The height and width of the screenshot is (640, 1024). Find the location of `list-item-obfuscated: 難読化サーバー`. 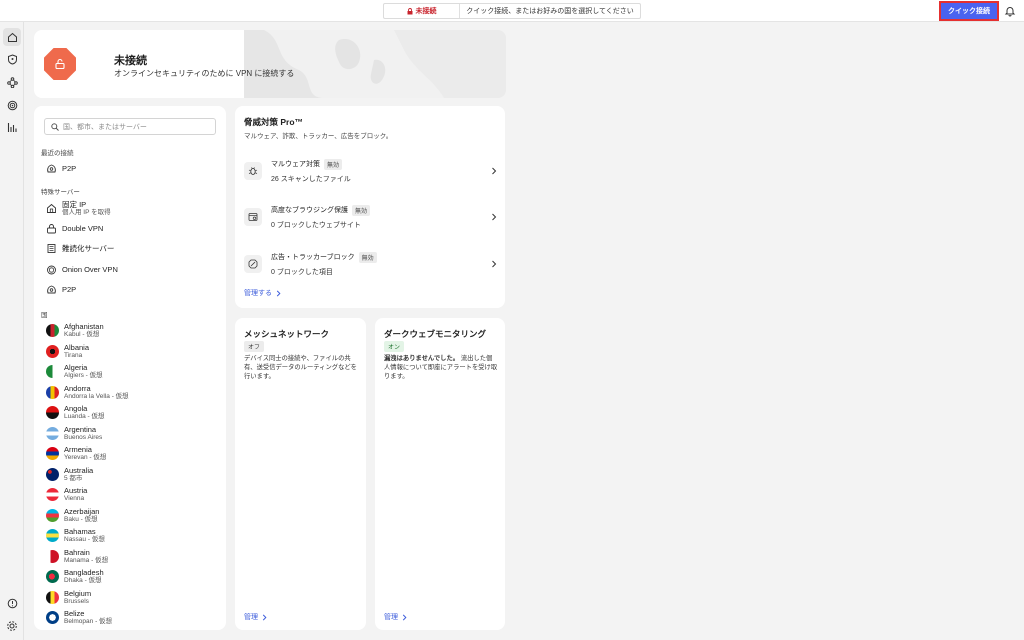

list-item-obfuscated: 難読化サーバー is located at coordinates (131, 248).